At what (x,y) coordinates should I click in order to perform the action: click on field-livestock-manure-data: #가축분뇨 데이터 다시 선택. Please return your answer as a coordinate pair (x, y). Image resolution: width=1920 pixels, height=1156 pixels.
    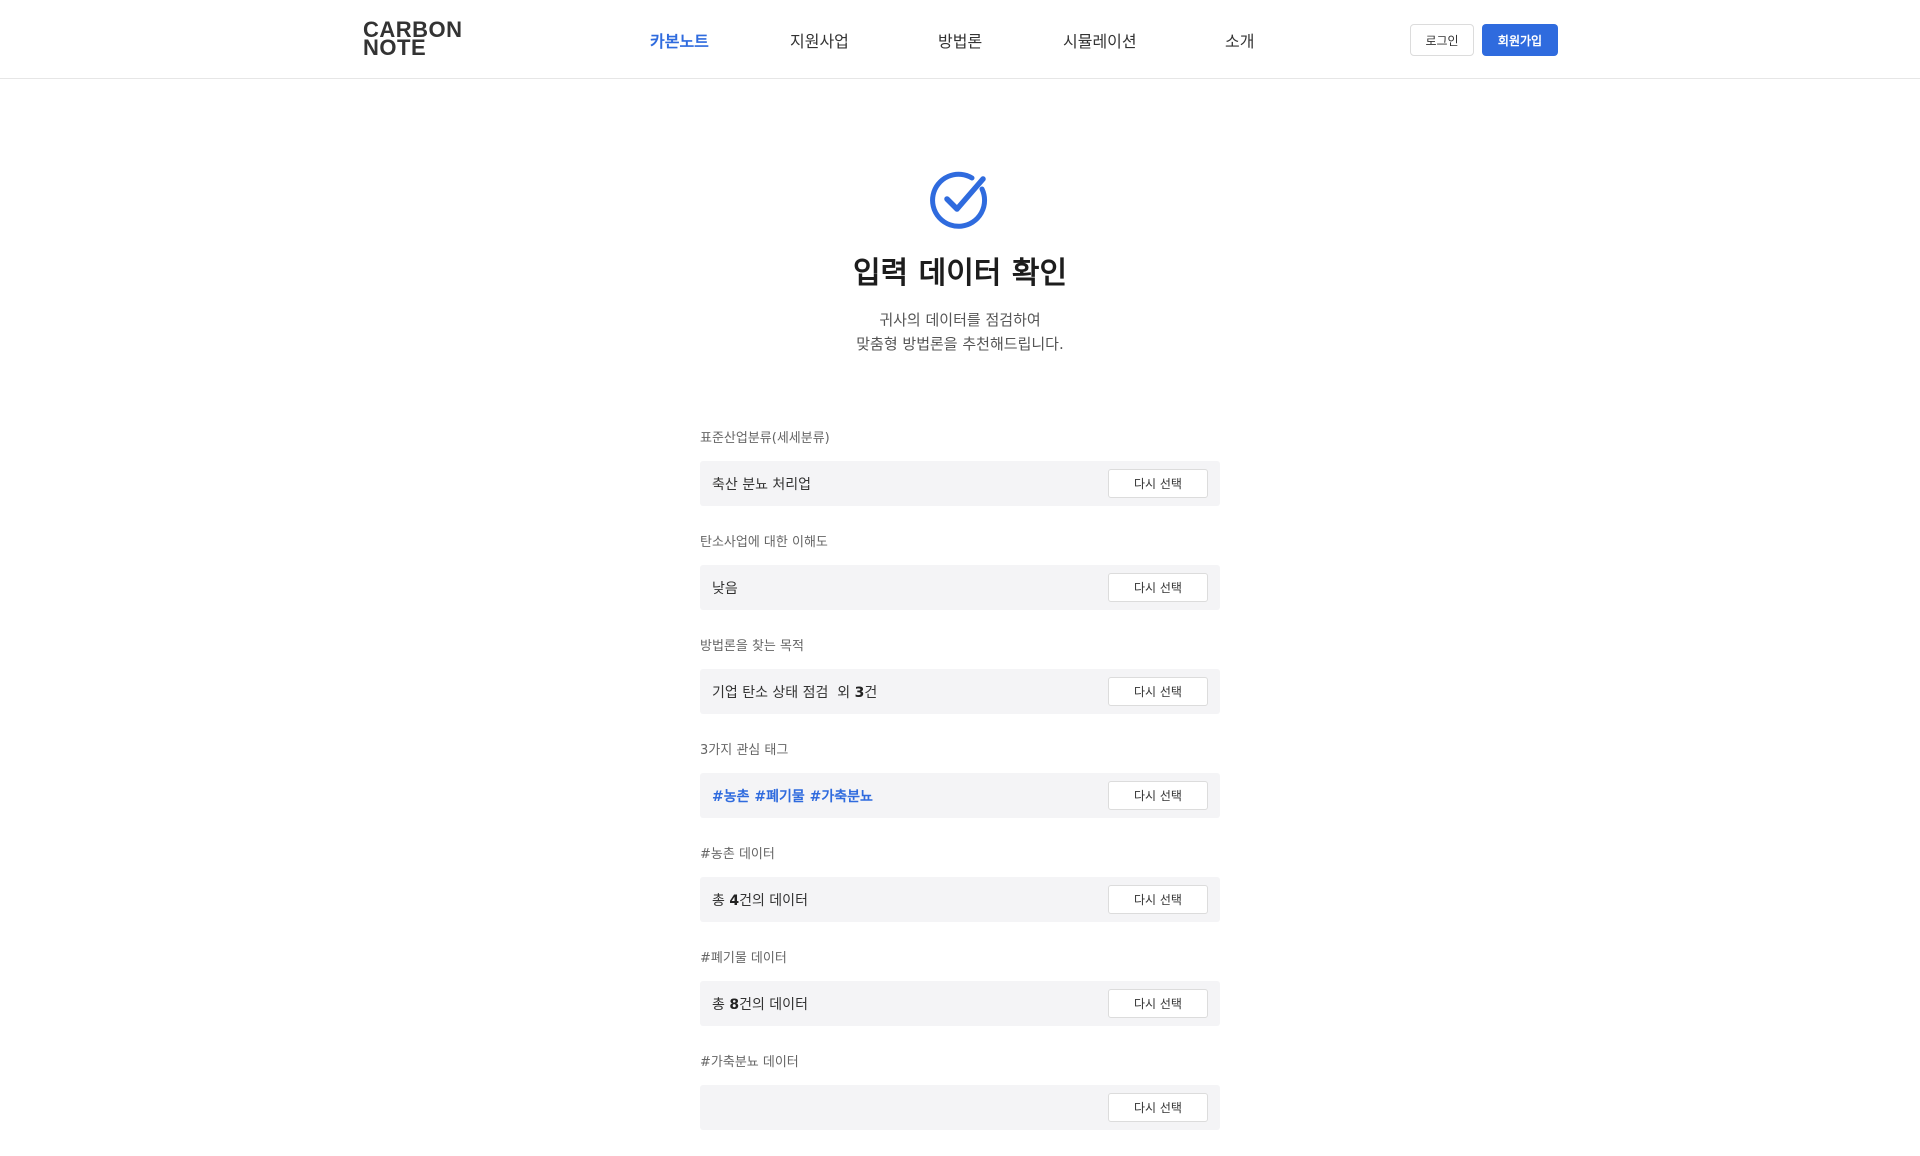
    Looking at the image, I should click on (960, 1104).